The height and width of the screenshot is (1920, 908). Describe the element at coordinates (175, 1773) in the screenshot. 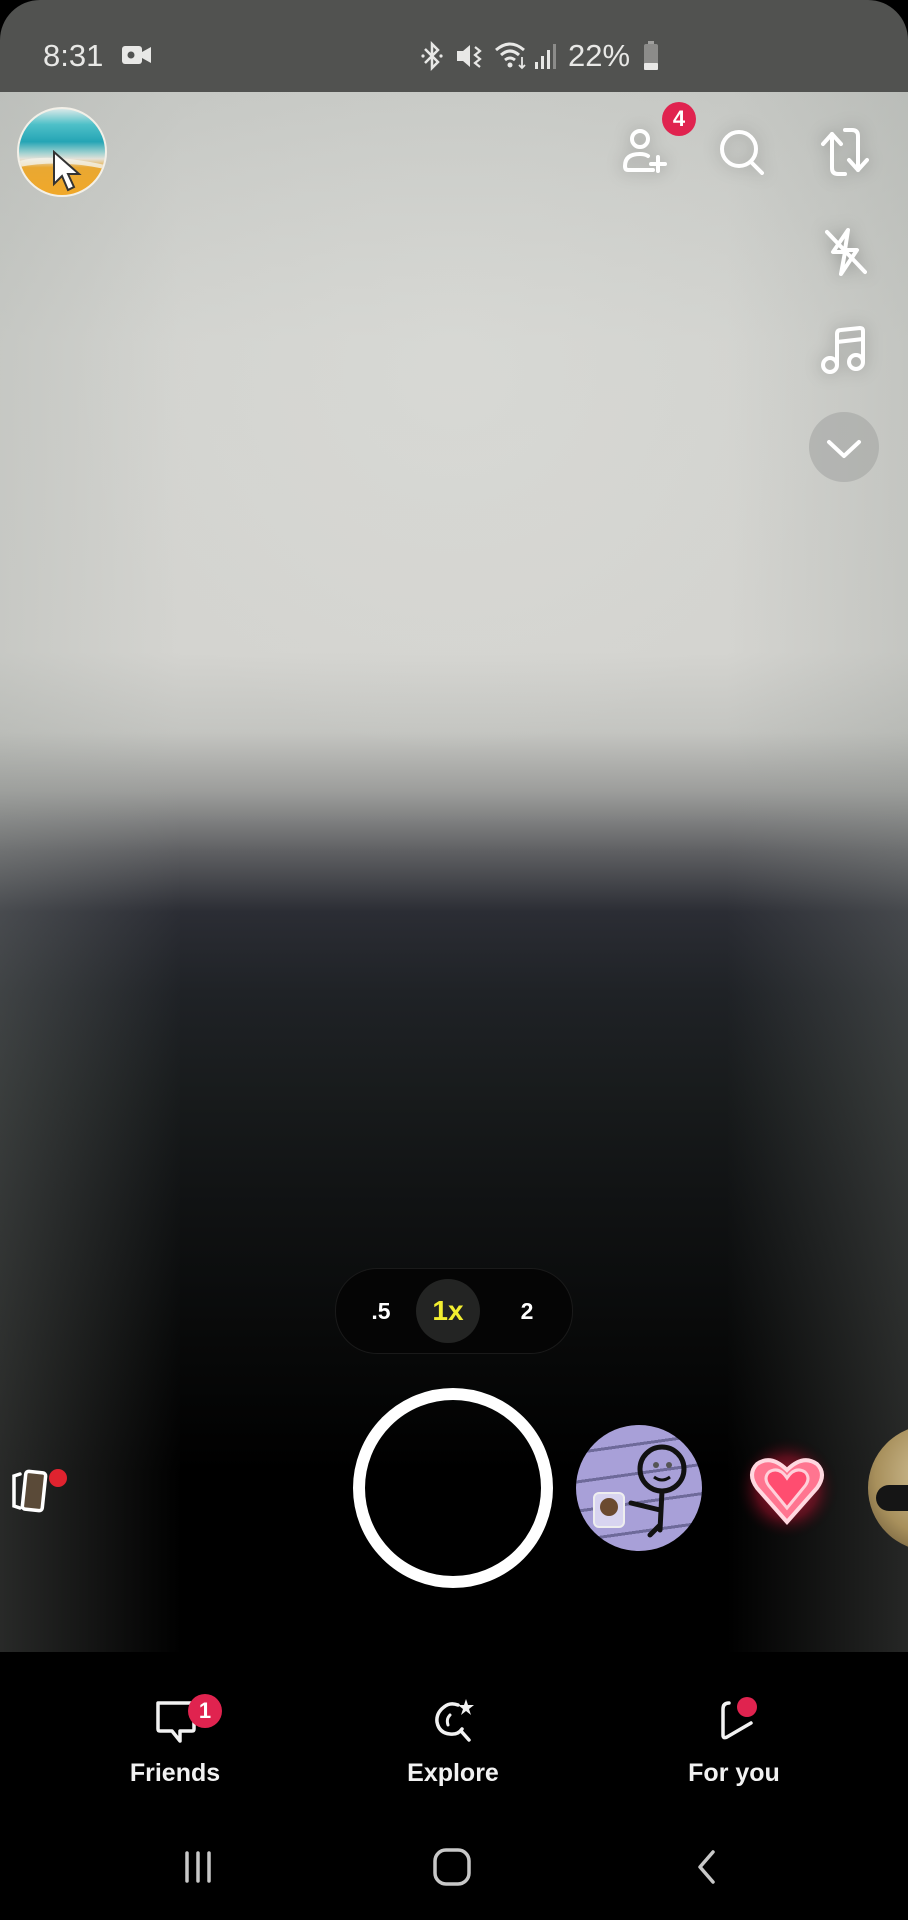

I see `nav-friends-label: Friends` at that location.